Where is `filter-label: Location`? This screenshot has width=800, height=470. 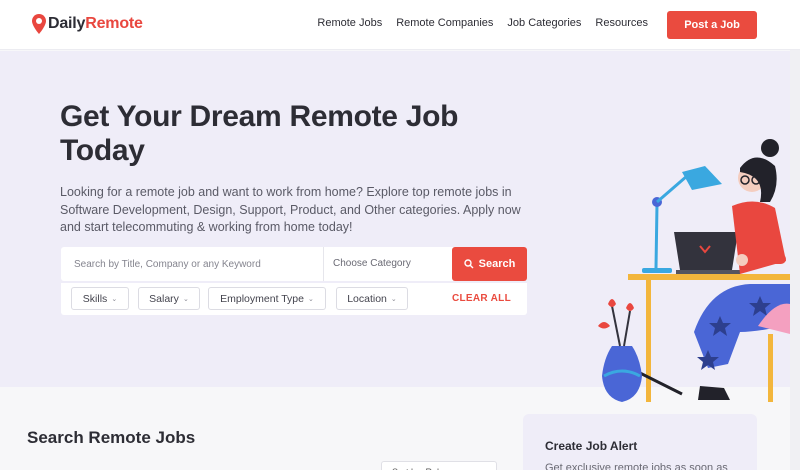 filter-label: Location is located at coordinates (367, 298).